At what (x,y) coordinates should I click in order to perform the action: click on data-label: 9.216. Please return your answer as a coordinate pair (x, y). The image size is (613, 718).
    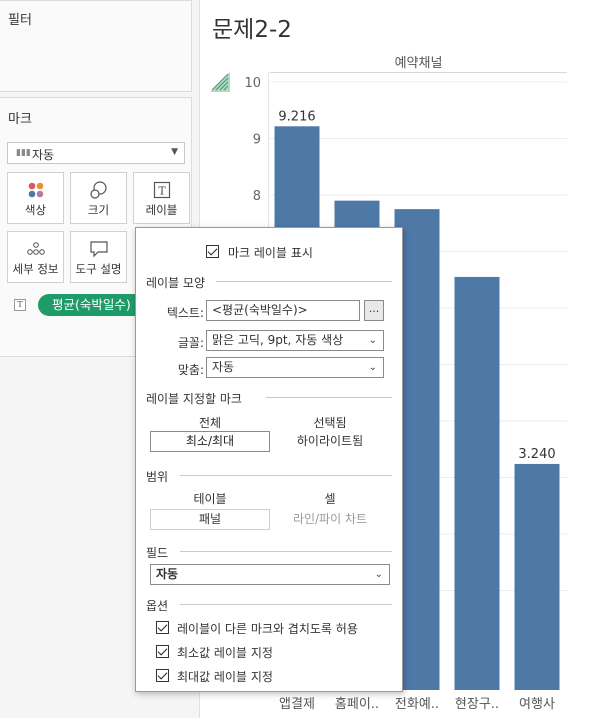
    Looking at the image, I should click on (296, 116).